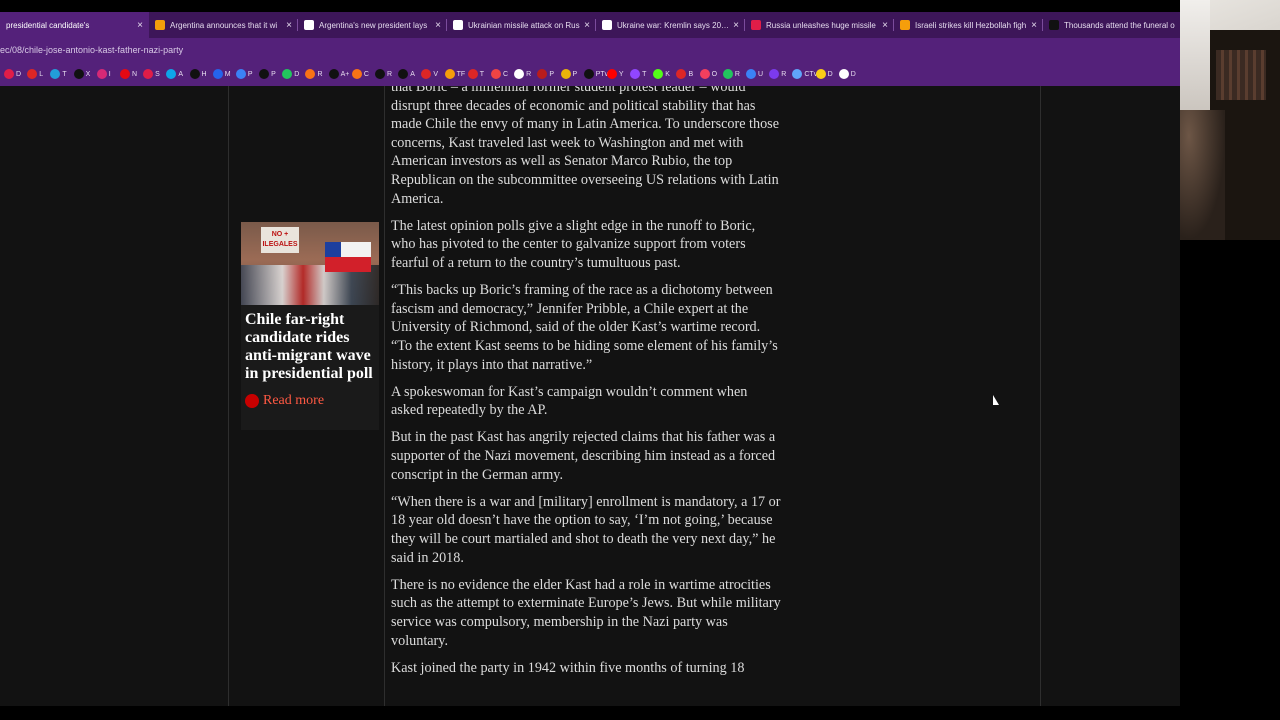 This screenshot has width=1280, height=720. What do you see at coordinates (310, 263) in the screenshot?
I see `related-article-image: NO + ILEGALES` at bounding box center [310, 263].